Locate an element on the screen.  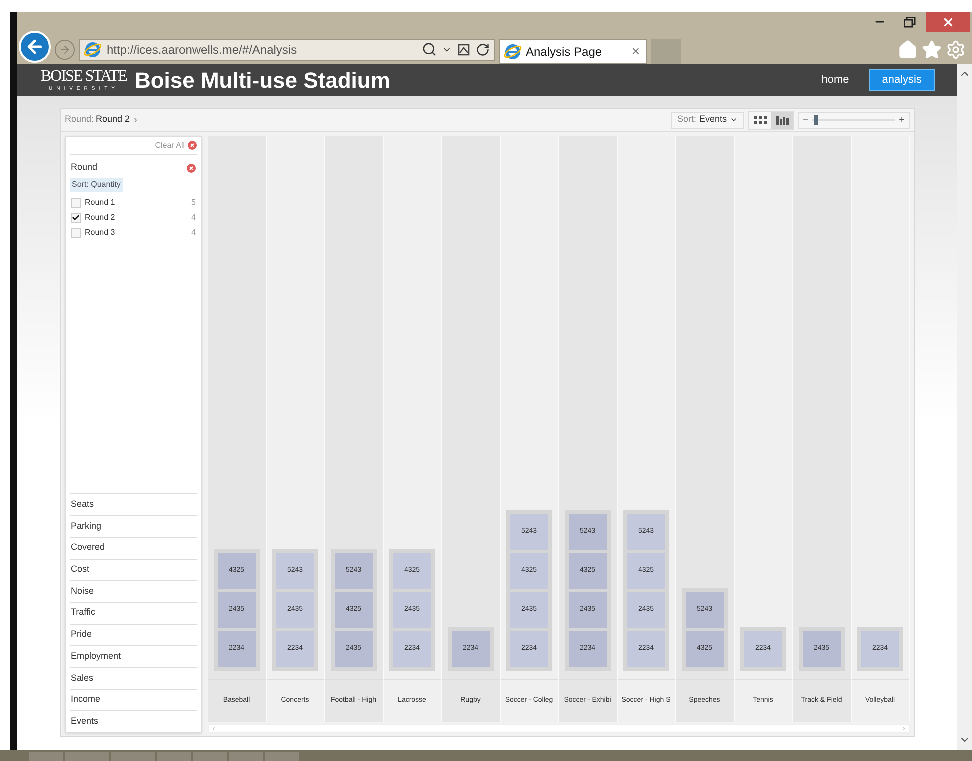
tab-close-button: × is located at coordinates (636, 51).